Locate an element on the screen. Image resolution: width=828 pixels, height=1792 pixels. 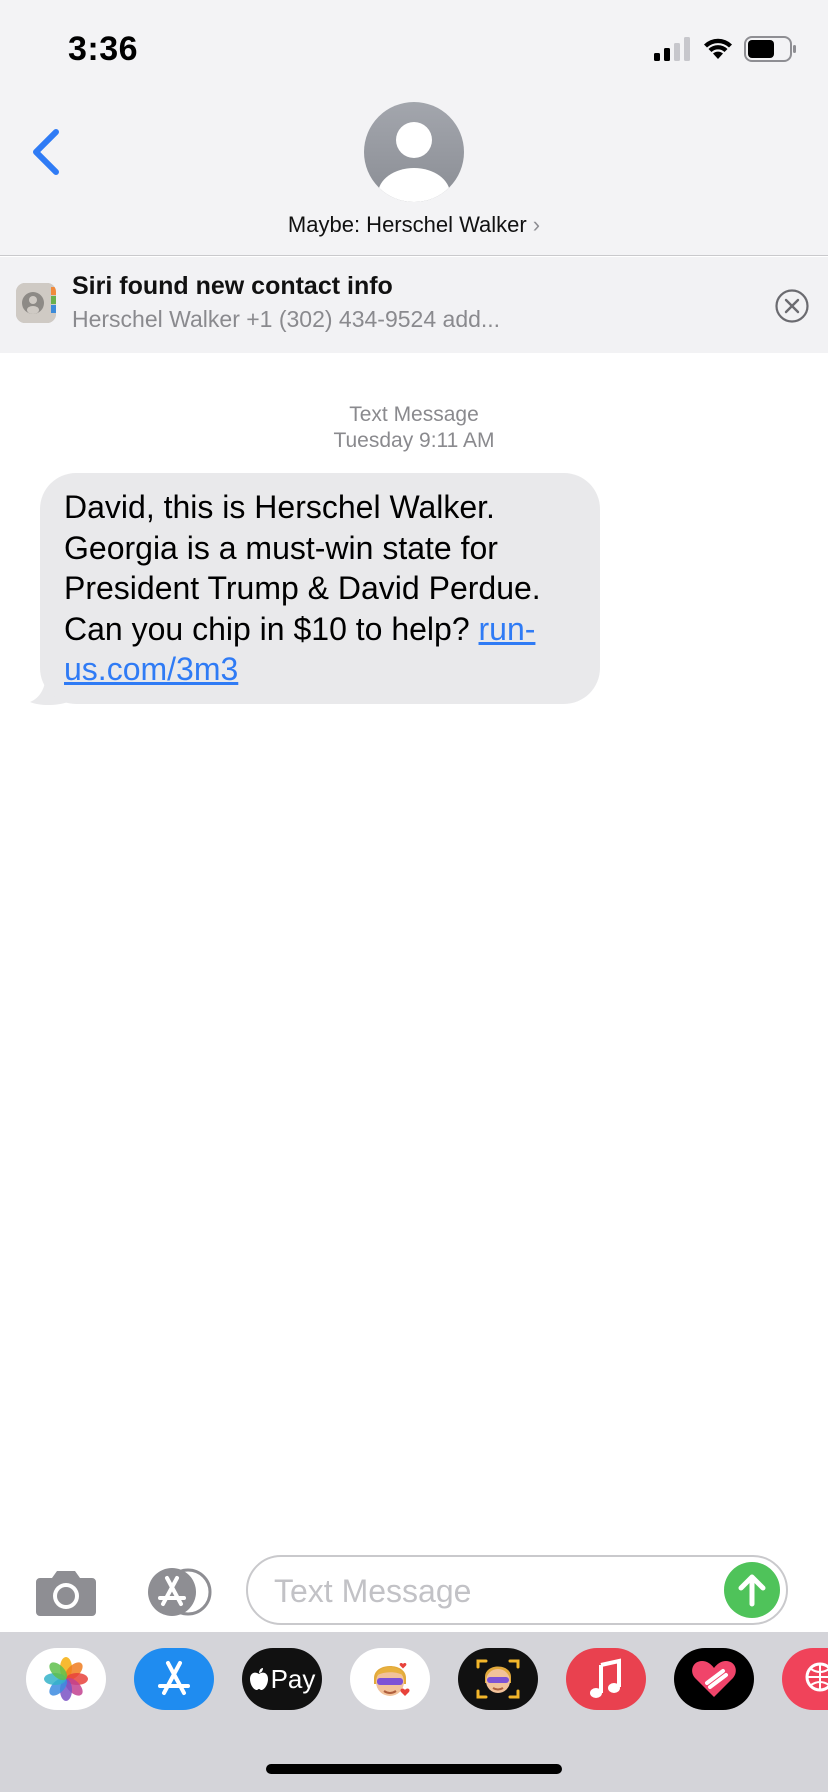
app-store-icon is located at coordinates (174, 1678).